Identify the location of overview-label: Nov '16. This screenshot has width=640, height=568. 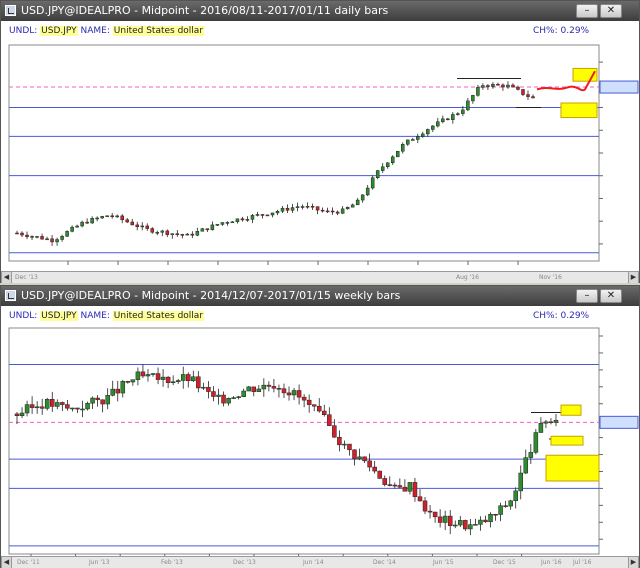
(550, 277).